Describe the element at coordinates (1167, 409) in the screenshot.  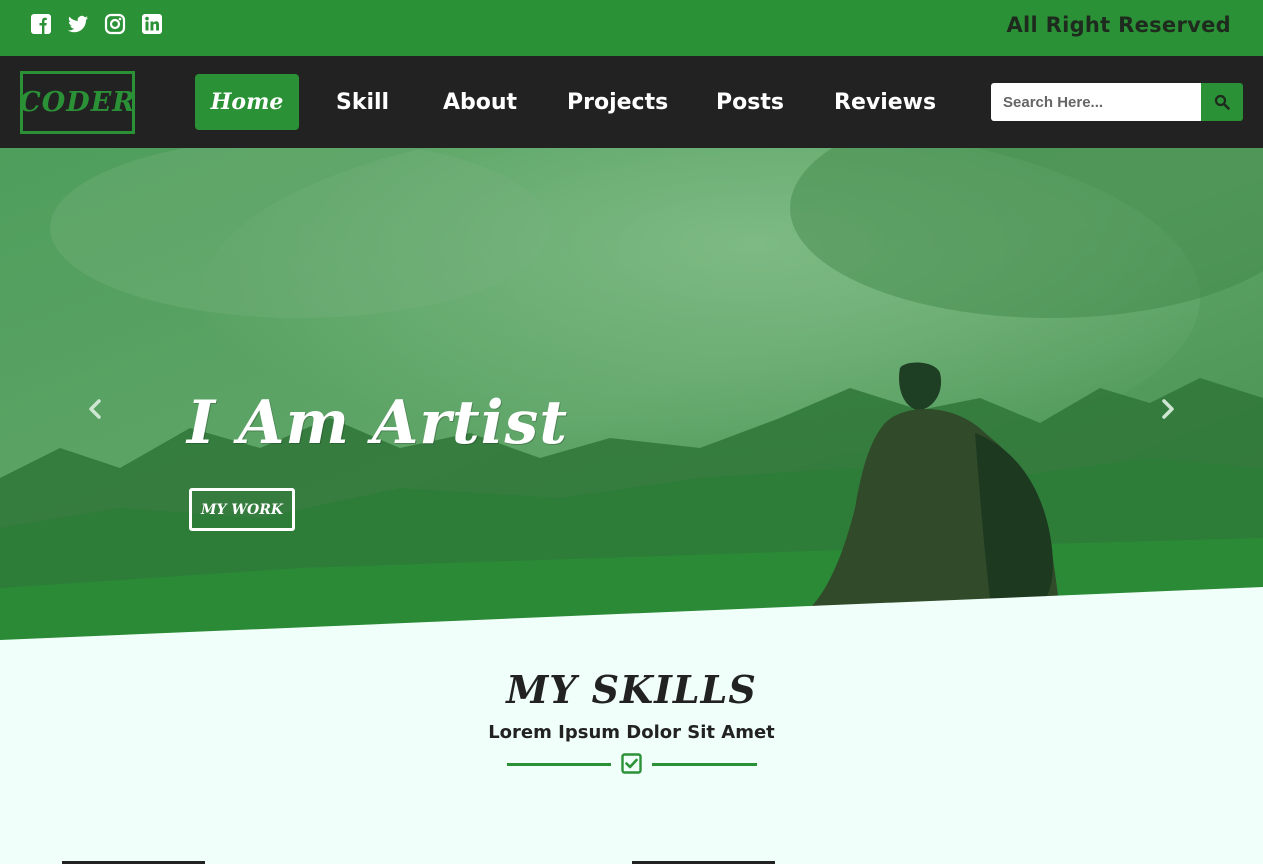
I see `chevron-right-icon` at that location.